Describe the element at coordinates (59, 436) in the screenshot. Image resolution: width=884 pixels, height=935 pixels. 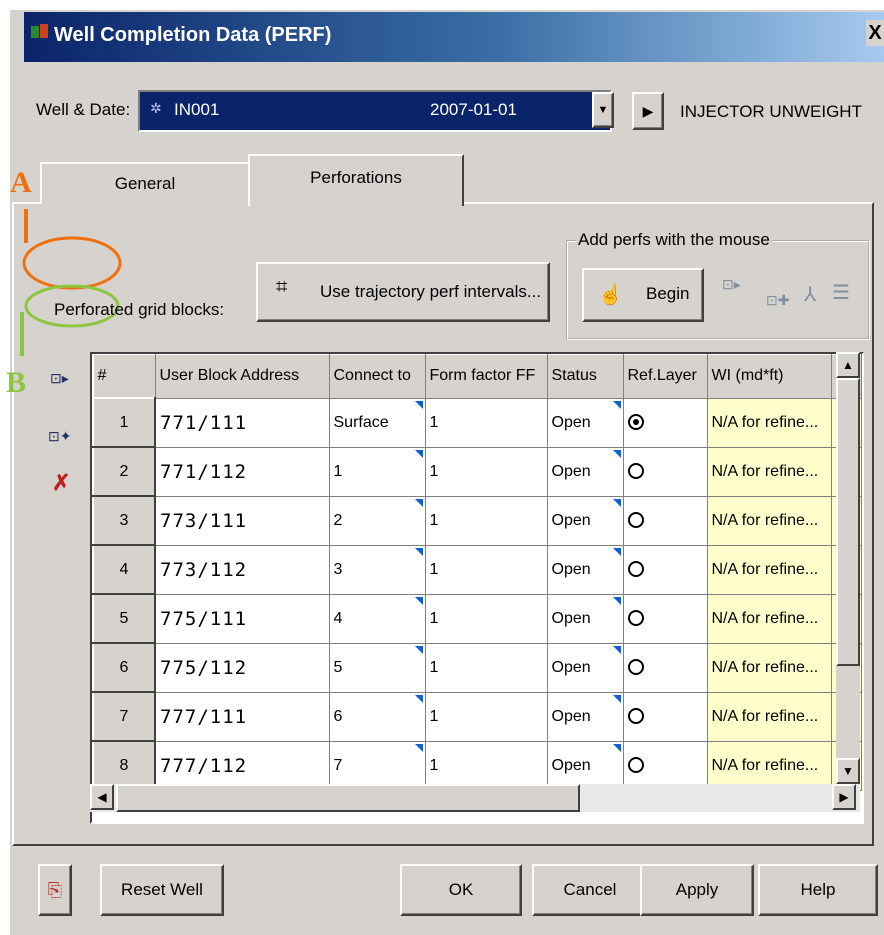
I see `insert-row-icon: ⊡✦` at that location.